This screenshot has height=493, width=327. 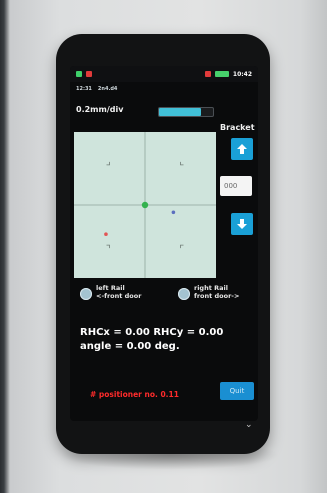 What do you see at coordinates (152, 332) in the screenshot?
I see `rhc-readout: RHCx = 0.00 RHCy = 0.00` at bounding box center [152, 332].